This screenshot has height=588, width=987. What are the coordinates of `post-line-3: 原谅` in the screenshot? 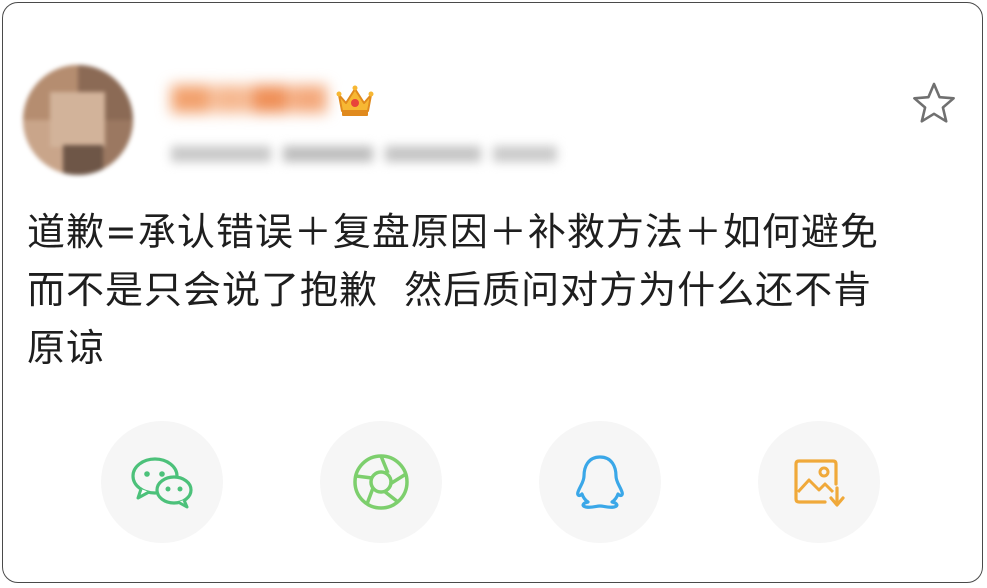 It's located at (66, 348).